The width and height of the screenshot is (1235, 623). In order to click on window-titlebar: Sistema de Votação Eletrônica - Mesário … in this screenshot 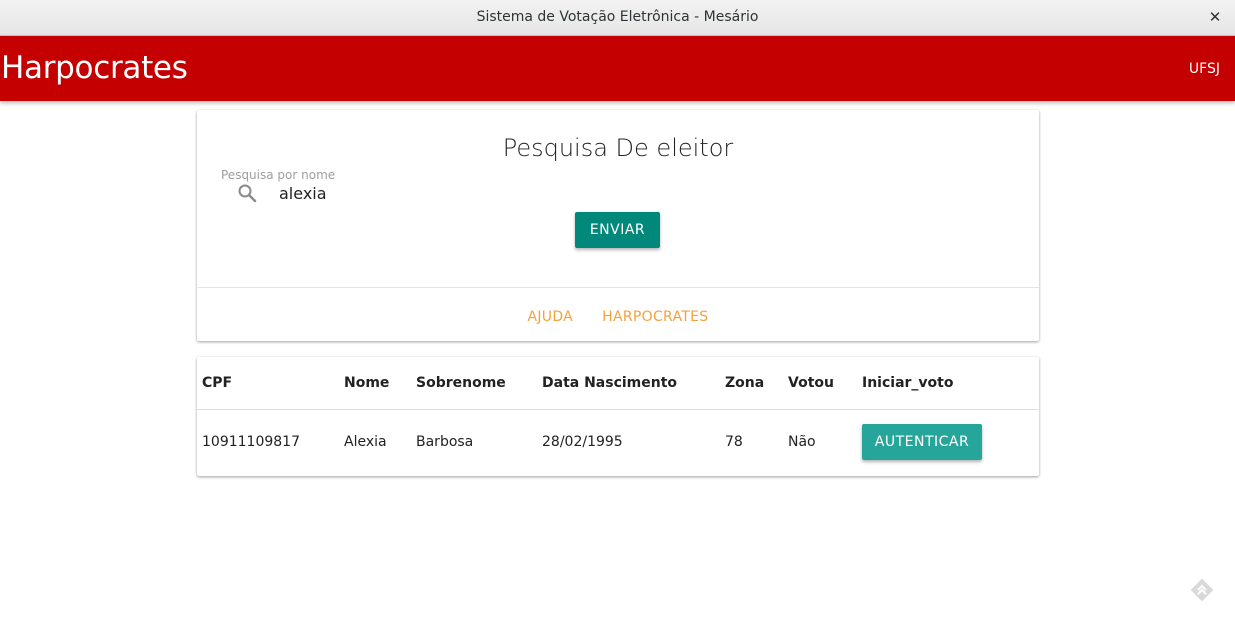, I will do `click(617, 18)`.